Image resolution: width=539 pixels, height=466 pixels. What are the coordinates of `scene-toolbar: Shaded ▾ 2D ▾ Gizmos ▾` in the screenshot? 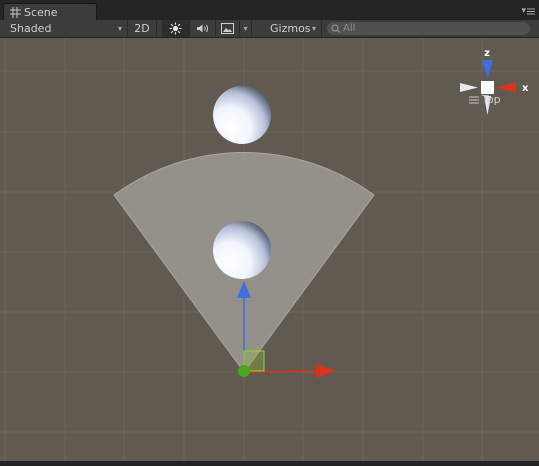 It's located at (269, 29).